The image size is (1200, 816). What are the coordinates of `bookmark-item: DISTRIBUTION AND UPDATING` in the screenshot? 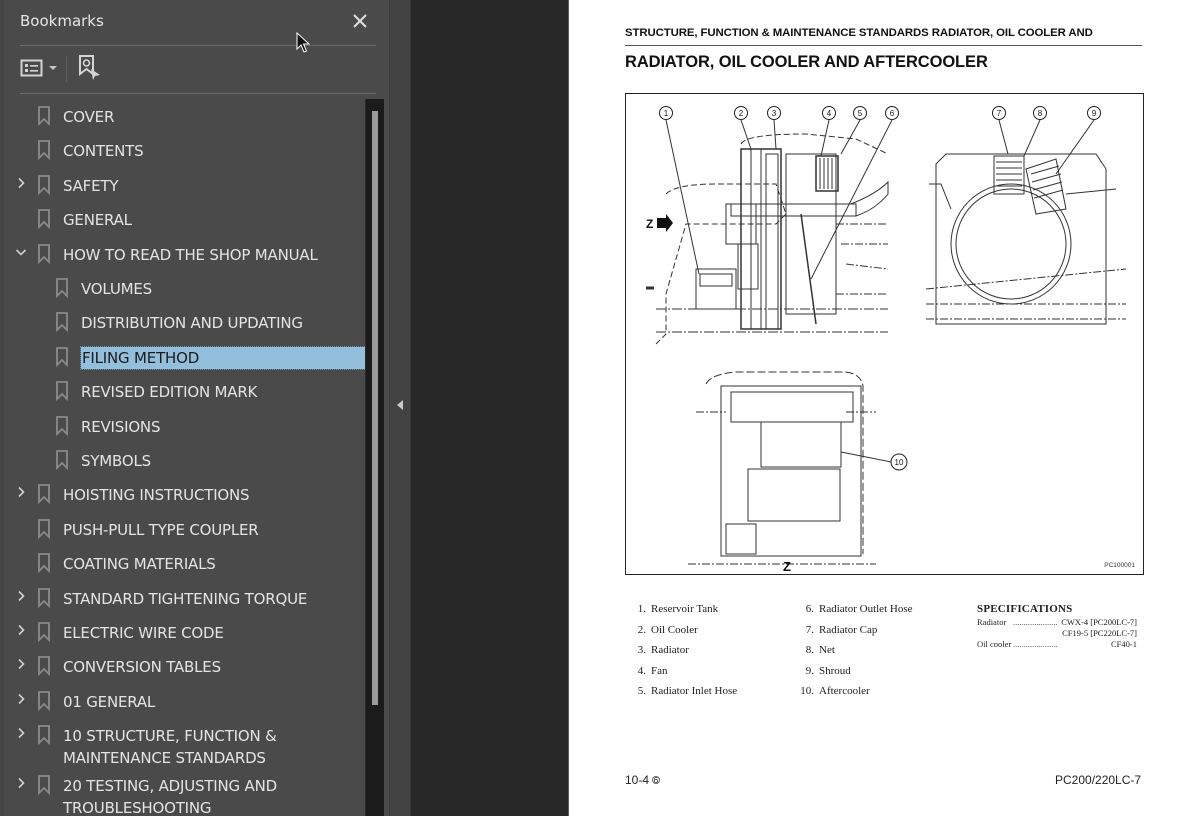 It's located at (183, 322).